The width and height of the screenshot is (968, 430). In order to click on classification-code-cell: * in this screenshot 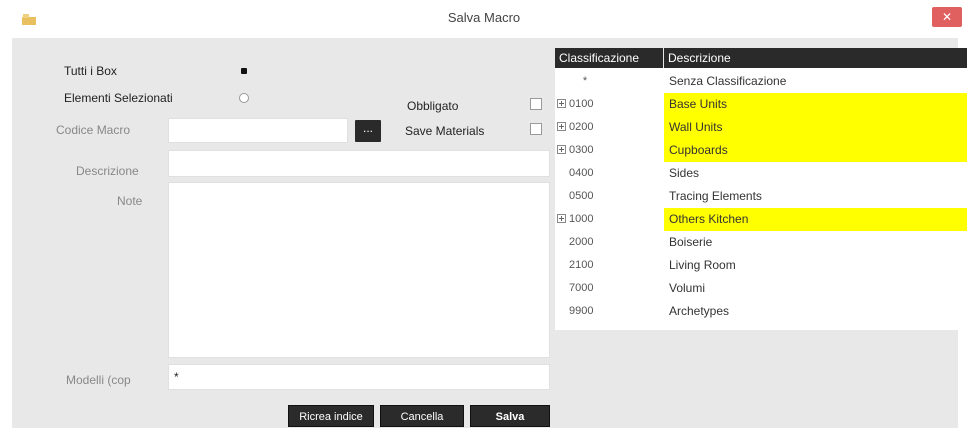, I will do `click(609, 81)`.